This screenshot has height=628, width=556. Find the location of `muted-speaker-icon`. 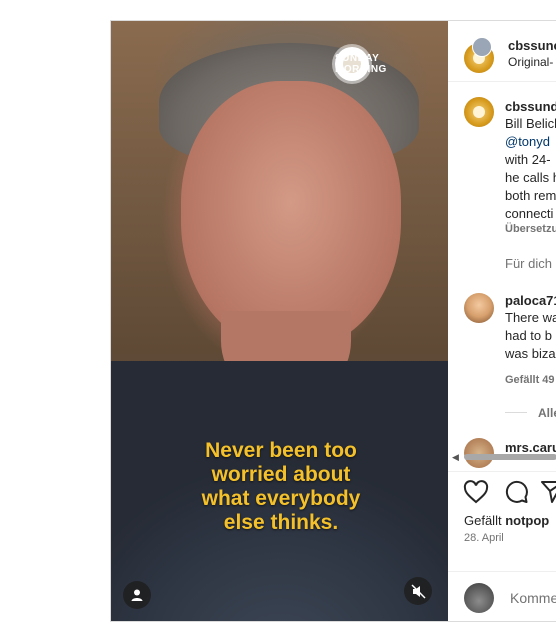

muted-speaker-icon is located at coordinates (418, 591).